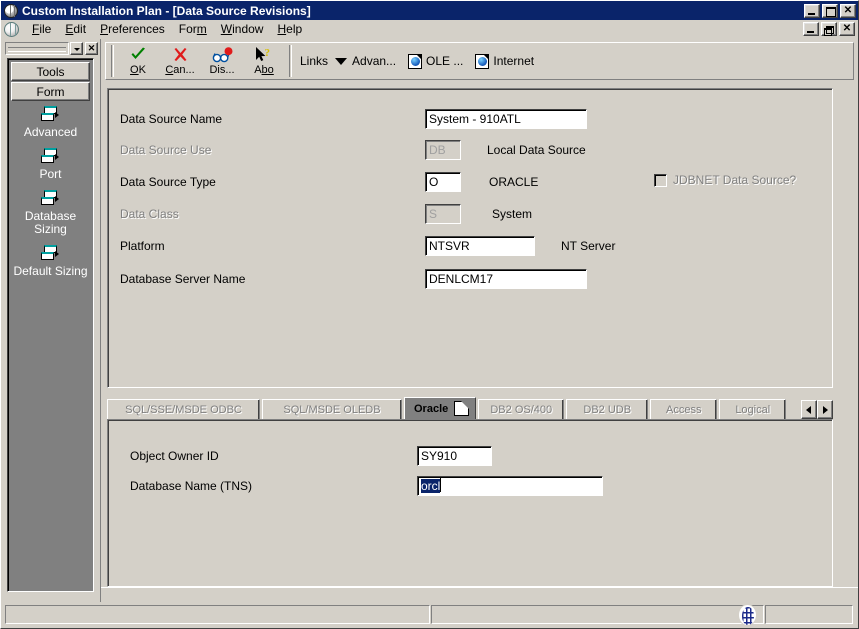 The width and height of the screenshot is (859, 629). Describe the element at coordinates (50, 261) in the screenshot. I see `sidebar-item-default-sizing: Default Sizing` at that location.